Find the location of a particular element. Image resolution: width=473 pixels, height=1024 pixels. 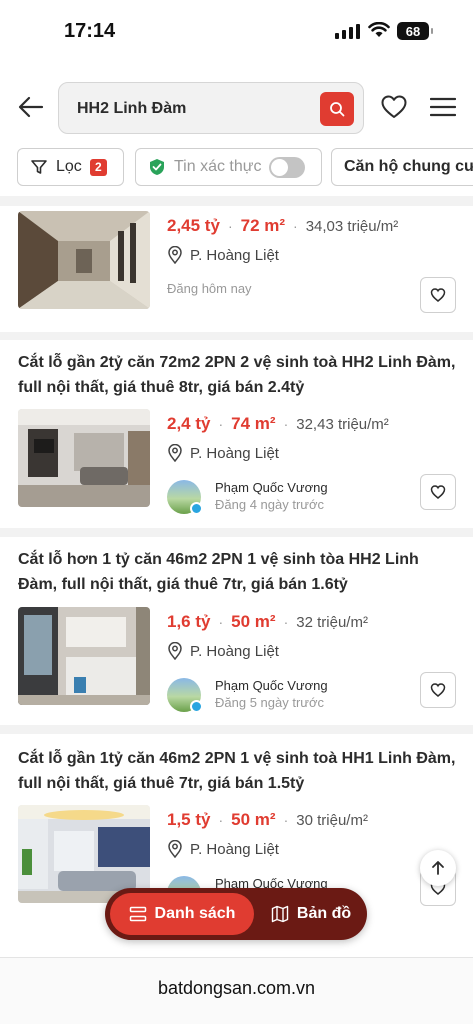

price-row: 2,45 tỷ · 72 m² · 34,03 triệu/m² is located at coordinates (312, 226).